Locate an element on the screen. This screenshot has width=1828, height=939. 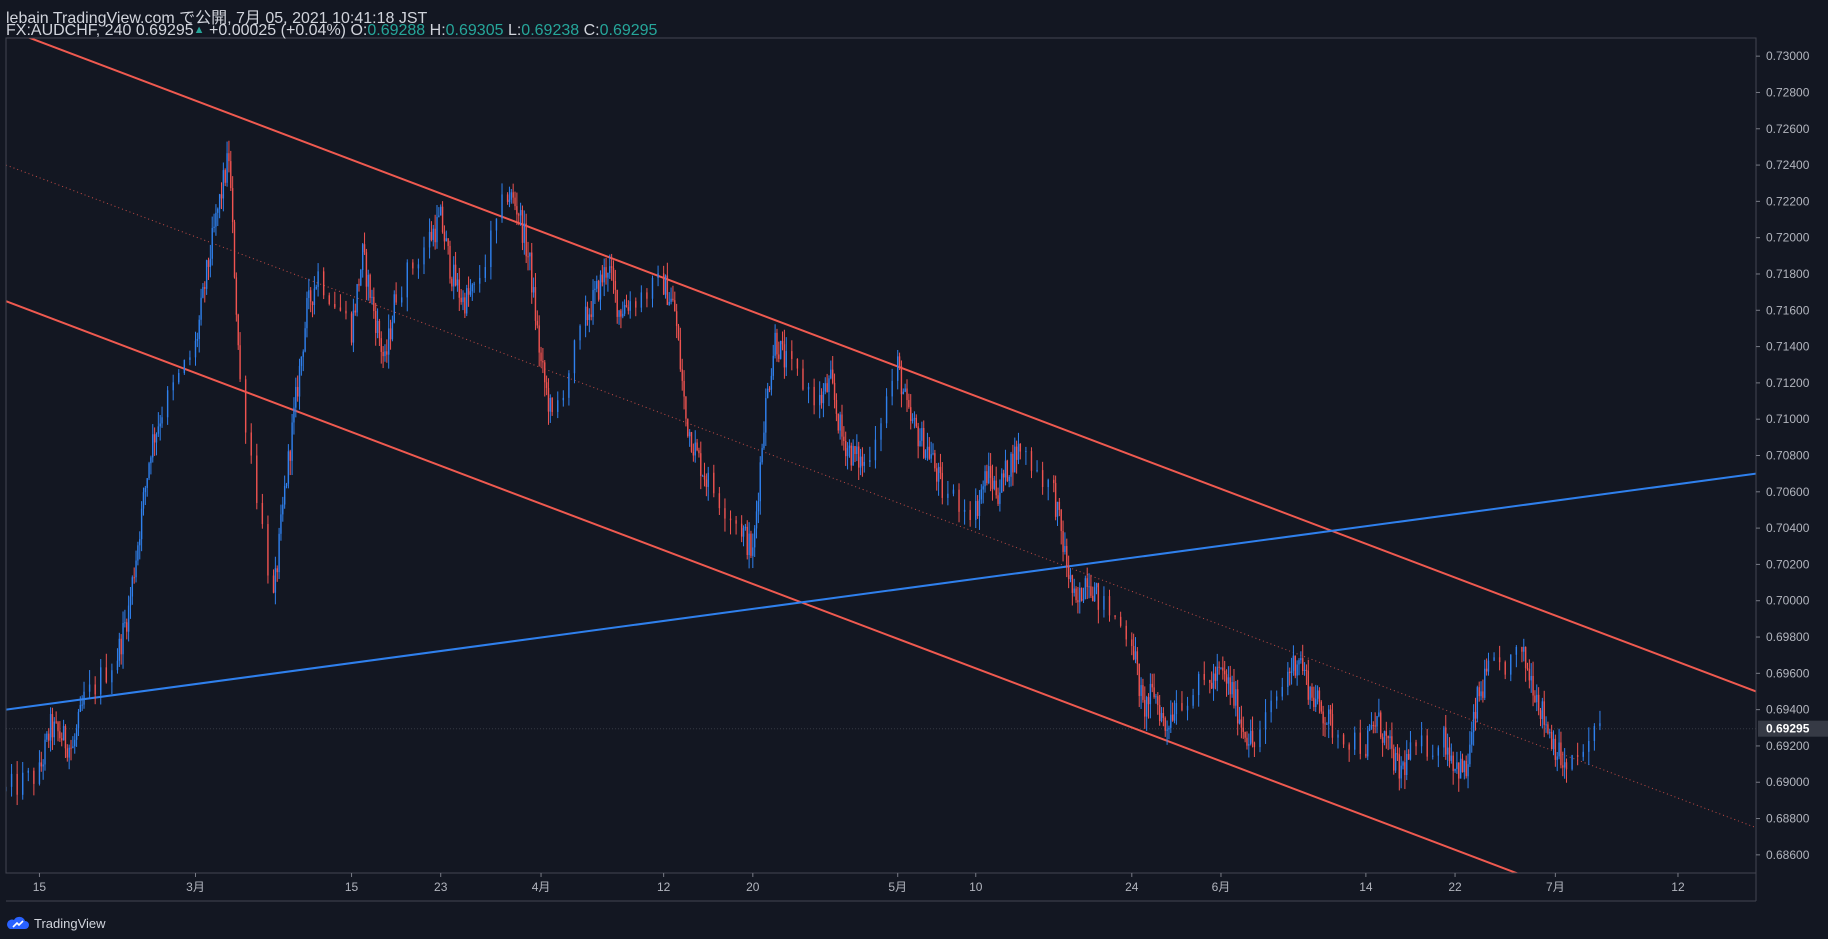
time-tick-label: 22 is located at coordinates (1455, 887).